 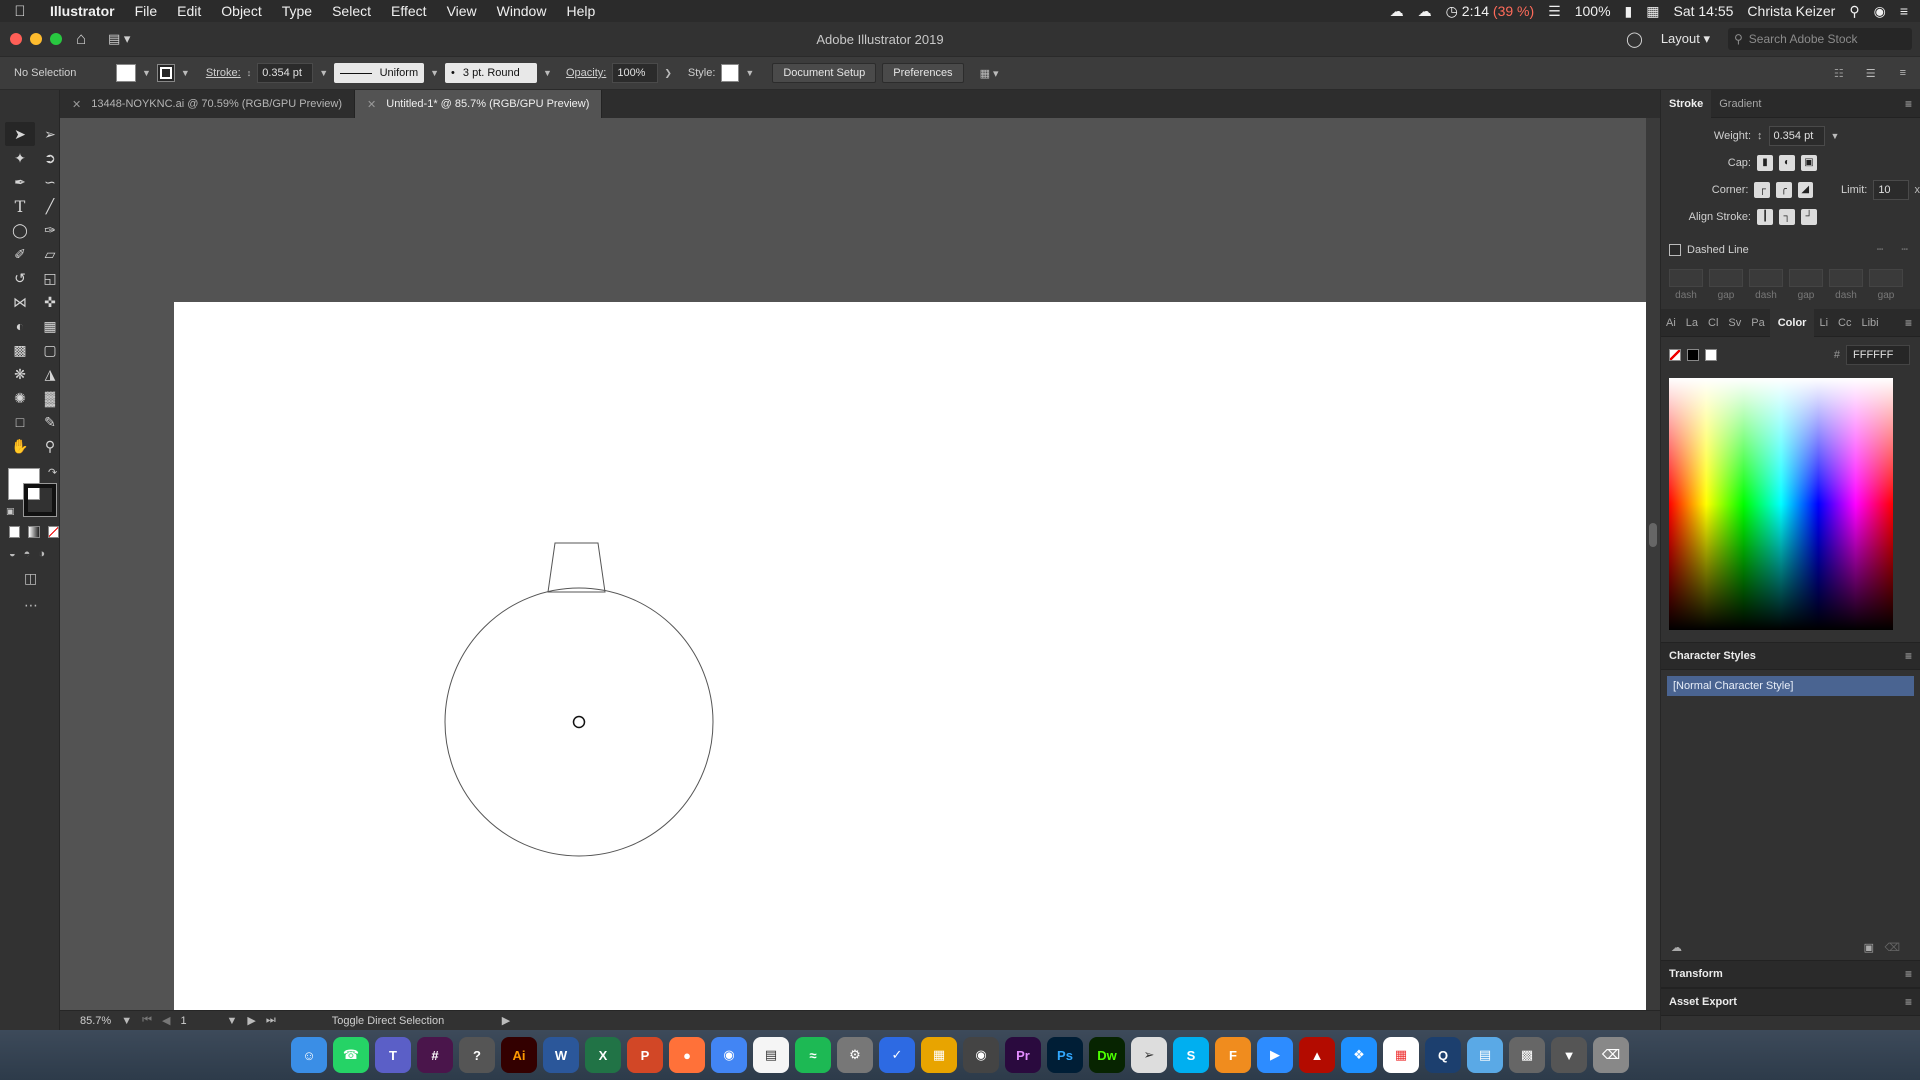 What do you see at coordinates (223, 73) in the screenshot?
I see `stroke-label: Stroke:` at bounding box center [223, 73].